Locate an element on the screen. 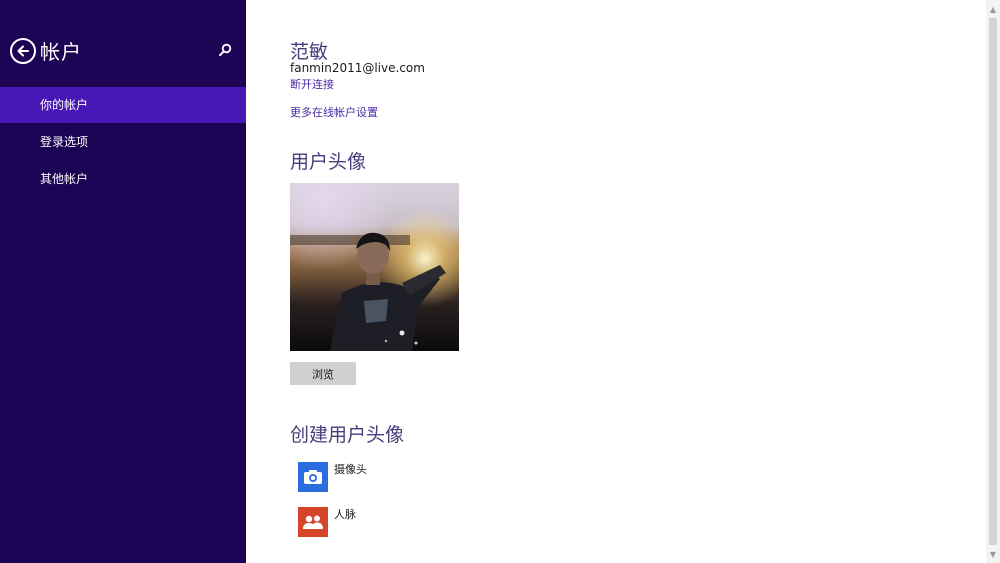  people-tile is located at coordinates (313, 522).